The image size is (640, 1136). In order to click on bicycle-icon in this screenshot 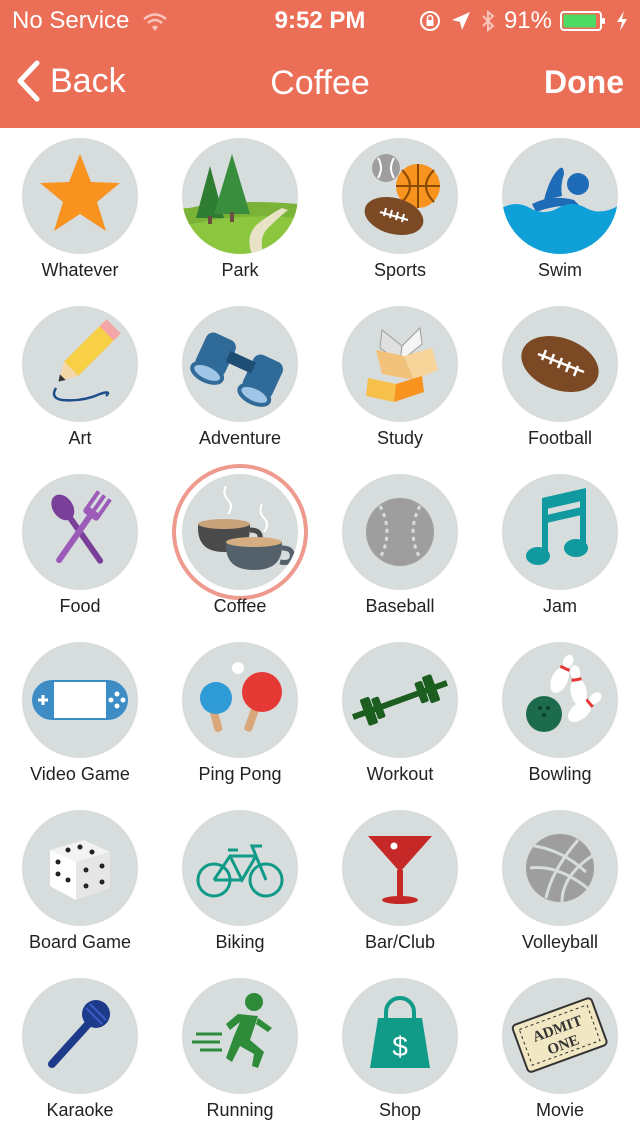, I will do `click(240, 871)`.